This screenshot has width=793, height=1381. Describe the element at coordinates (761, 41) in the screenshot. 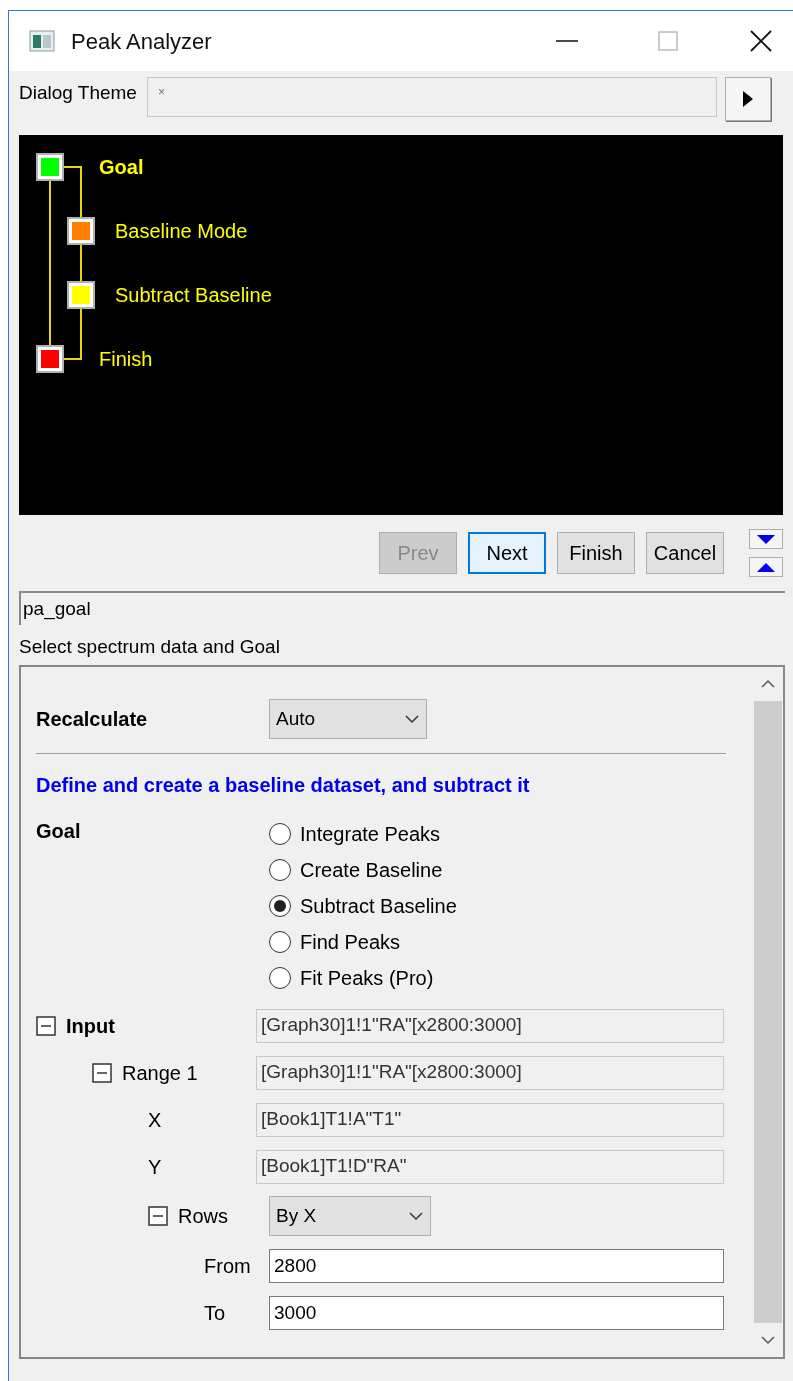

I see `close-icon` at that location.